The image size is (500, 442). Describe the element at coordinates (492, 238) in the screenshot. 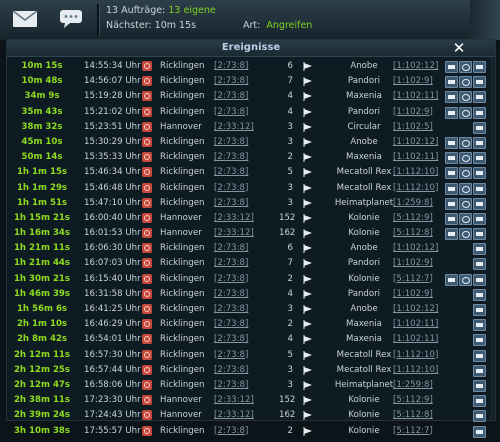

I see `scrollbar` at that location.